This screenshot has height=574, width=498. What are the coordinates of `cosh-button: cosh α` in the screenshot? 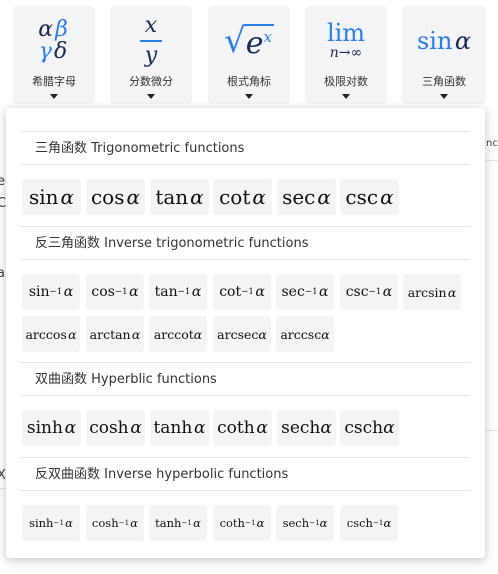 It's located at (115, 428).